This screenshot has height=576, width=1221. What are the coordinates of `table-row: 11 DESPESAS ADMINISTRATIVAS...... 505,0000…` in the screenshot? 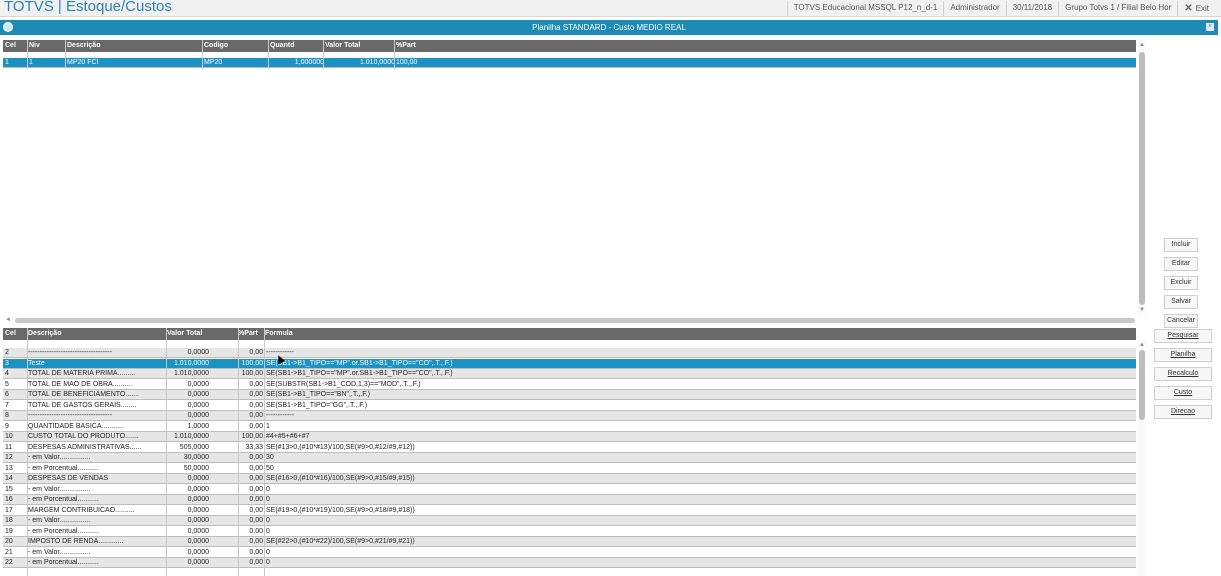 It's located at (569, 447).